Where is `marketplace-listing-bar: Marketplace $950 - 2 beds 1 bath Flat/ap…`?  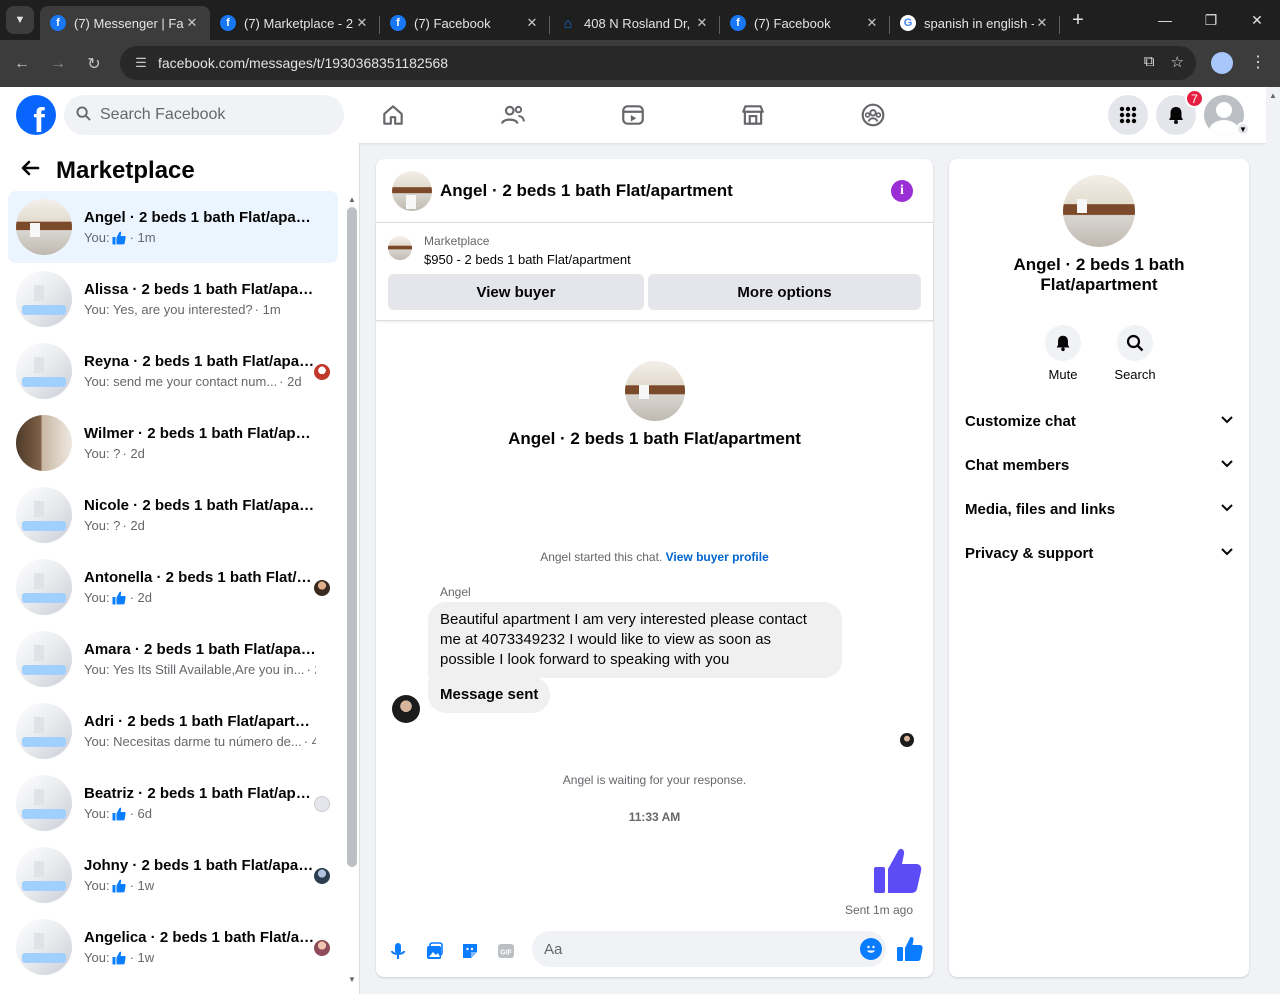
marketplace-listing-bar: Marketplace $950 - 2 beds 1 bath Flat/ap… is located at coordinates (654, 272).